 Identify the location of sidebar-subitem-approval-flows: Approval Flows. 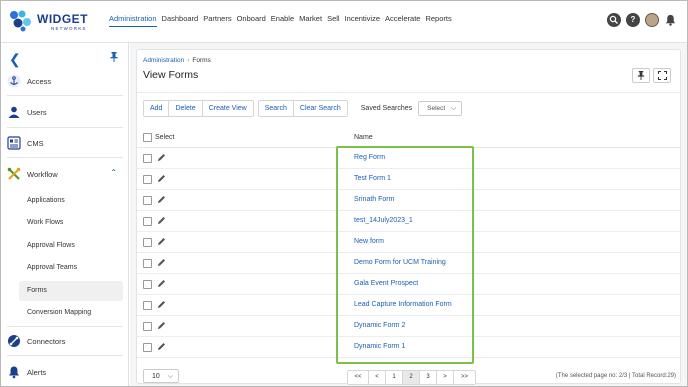
(51, 245).